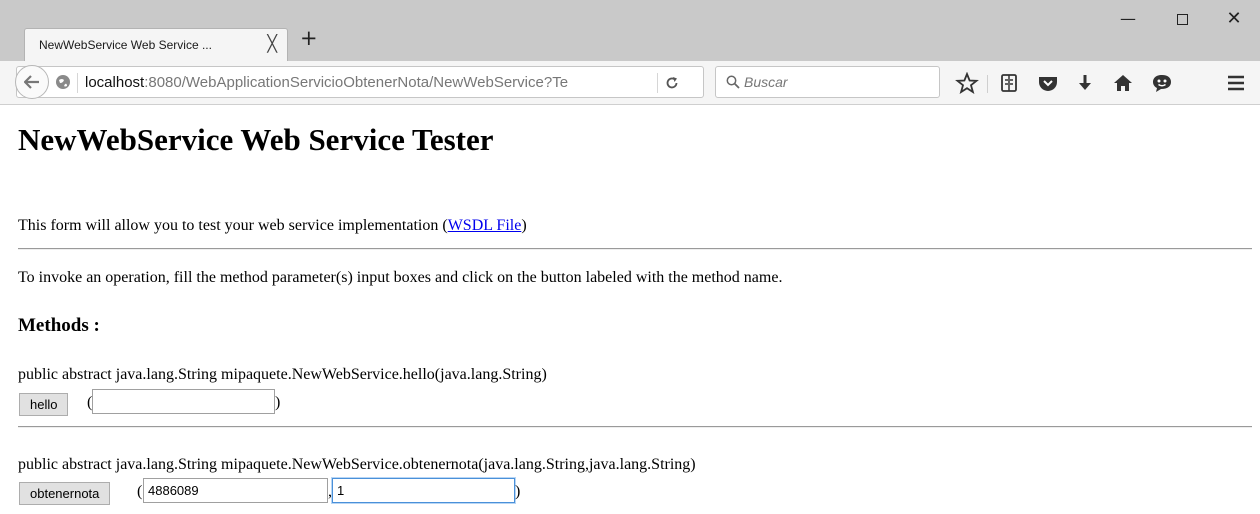 The height and width of the screenshot is (514, 1260). Describe the element at coordinates (256, 139) in the screenshot. I see `page-title: NewWebService Web Service Tester` at that location.